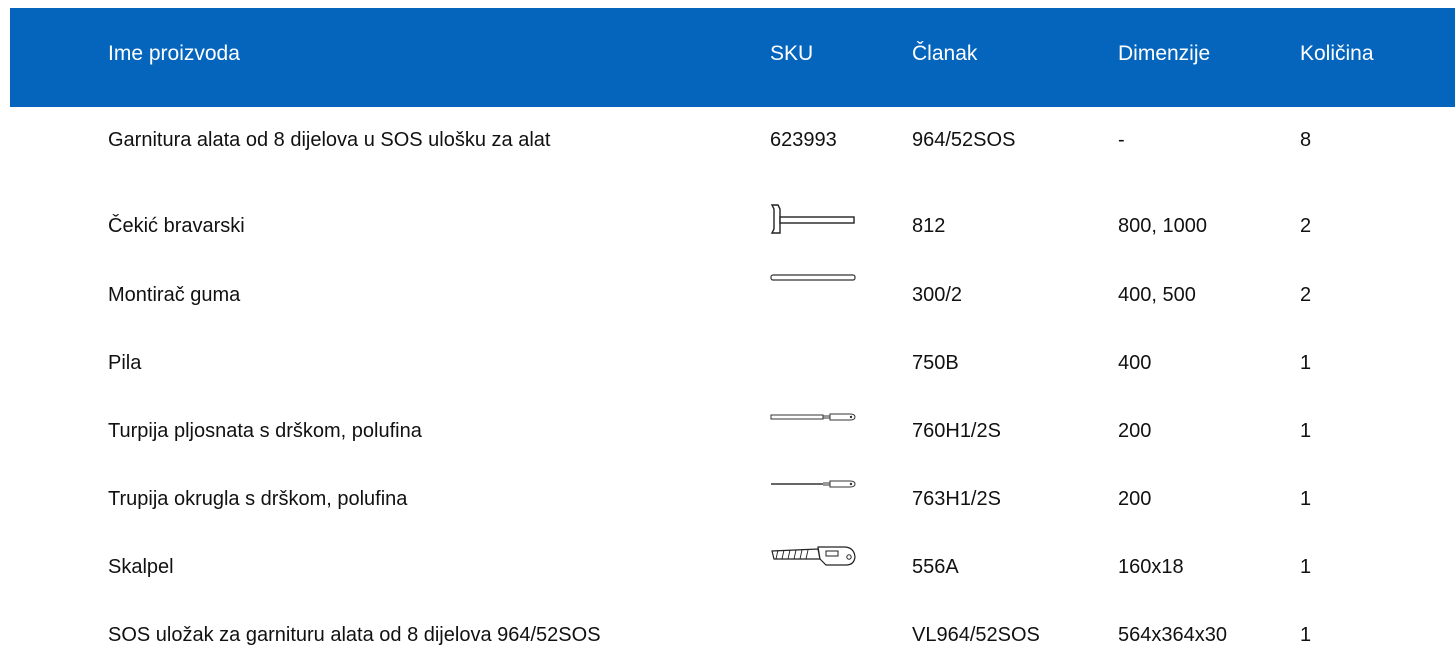 The width and height of the screenshot is (1455, 655). I want to click on row-dimensions: 400, 500, so click(1157, 295).